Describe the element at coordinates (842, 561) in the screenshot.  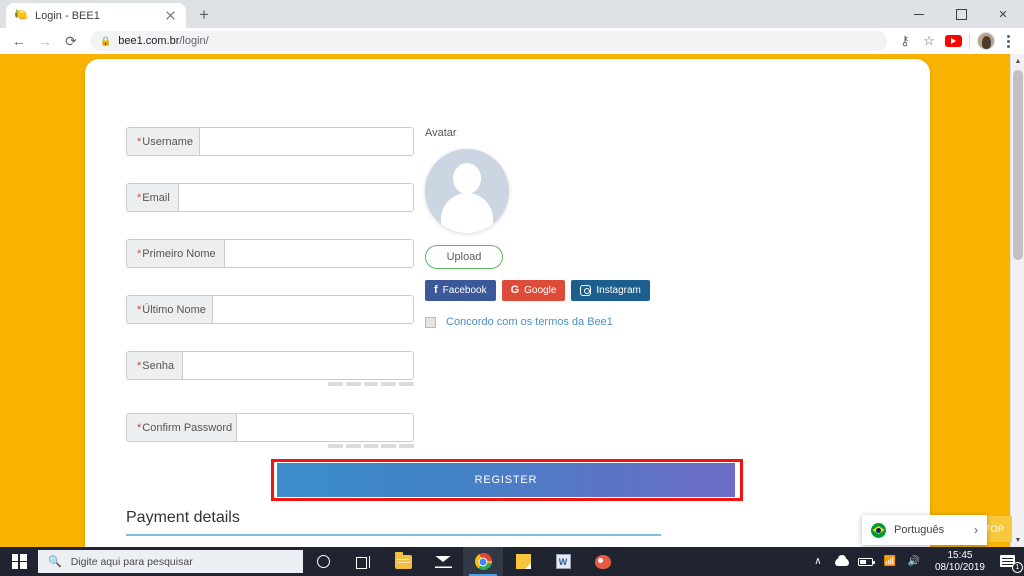
I see `onedrive-icon` at that location.